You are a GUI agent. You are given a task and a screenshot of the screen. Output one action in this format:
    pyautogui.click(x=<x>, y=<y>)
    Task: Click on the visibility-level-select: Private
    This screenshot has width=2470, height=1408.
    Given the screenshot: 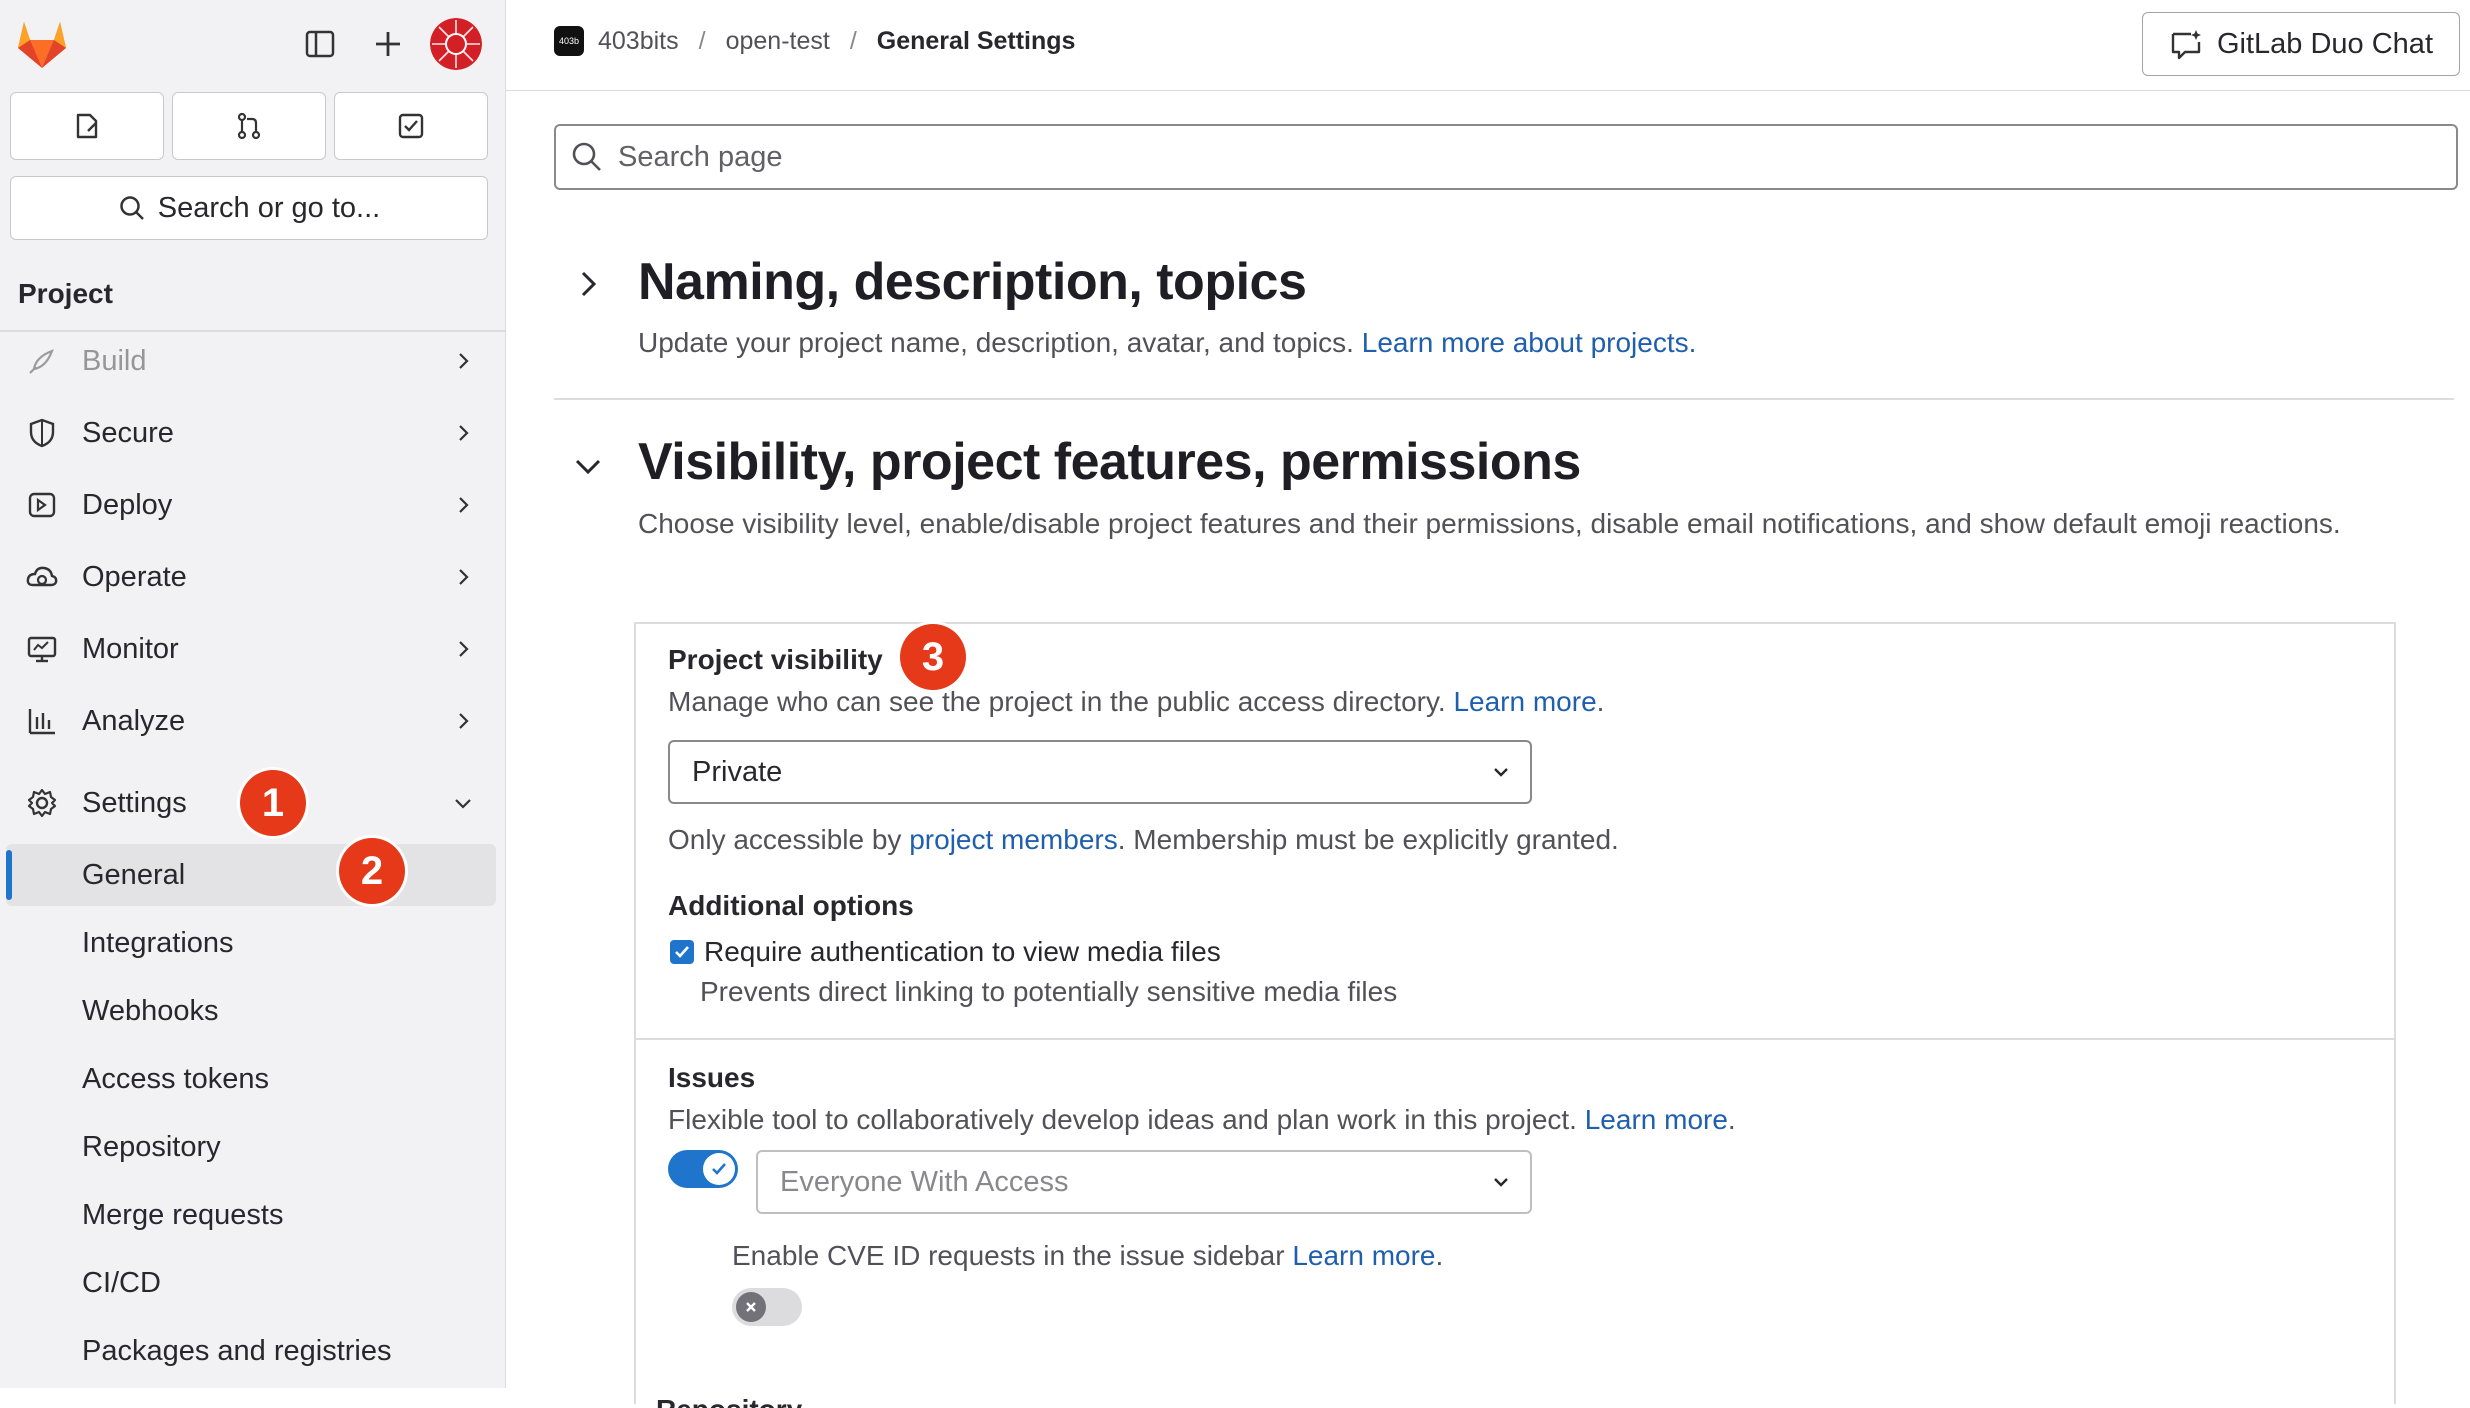 What is the action you would take?
    pyautogui.click(x=1100, y=772)
    